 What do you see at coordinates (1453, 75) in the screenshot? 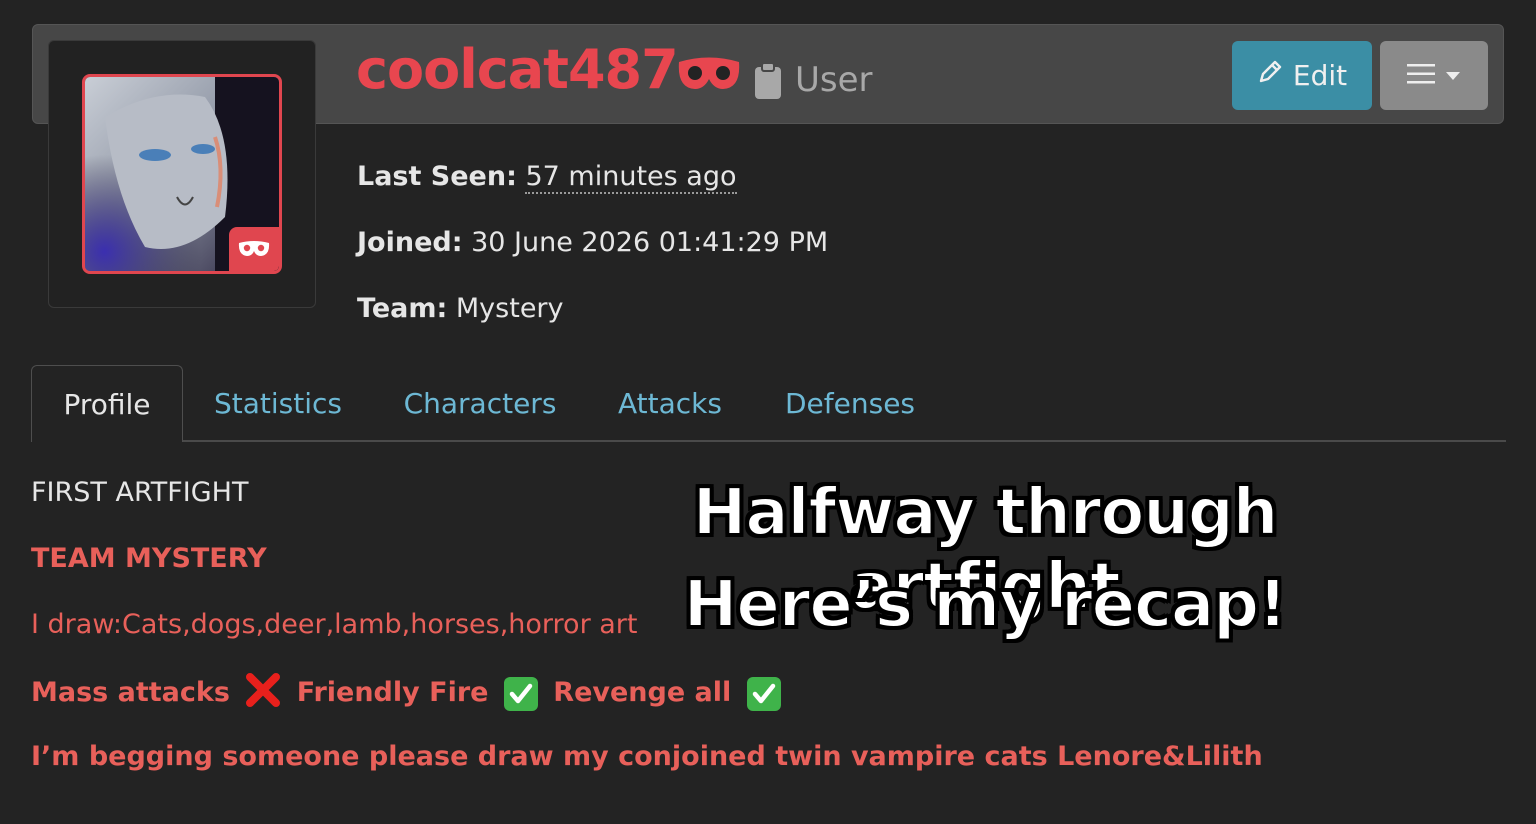
I see `chevron-down-icon` at bounding box center [1453, 75].